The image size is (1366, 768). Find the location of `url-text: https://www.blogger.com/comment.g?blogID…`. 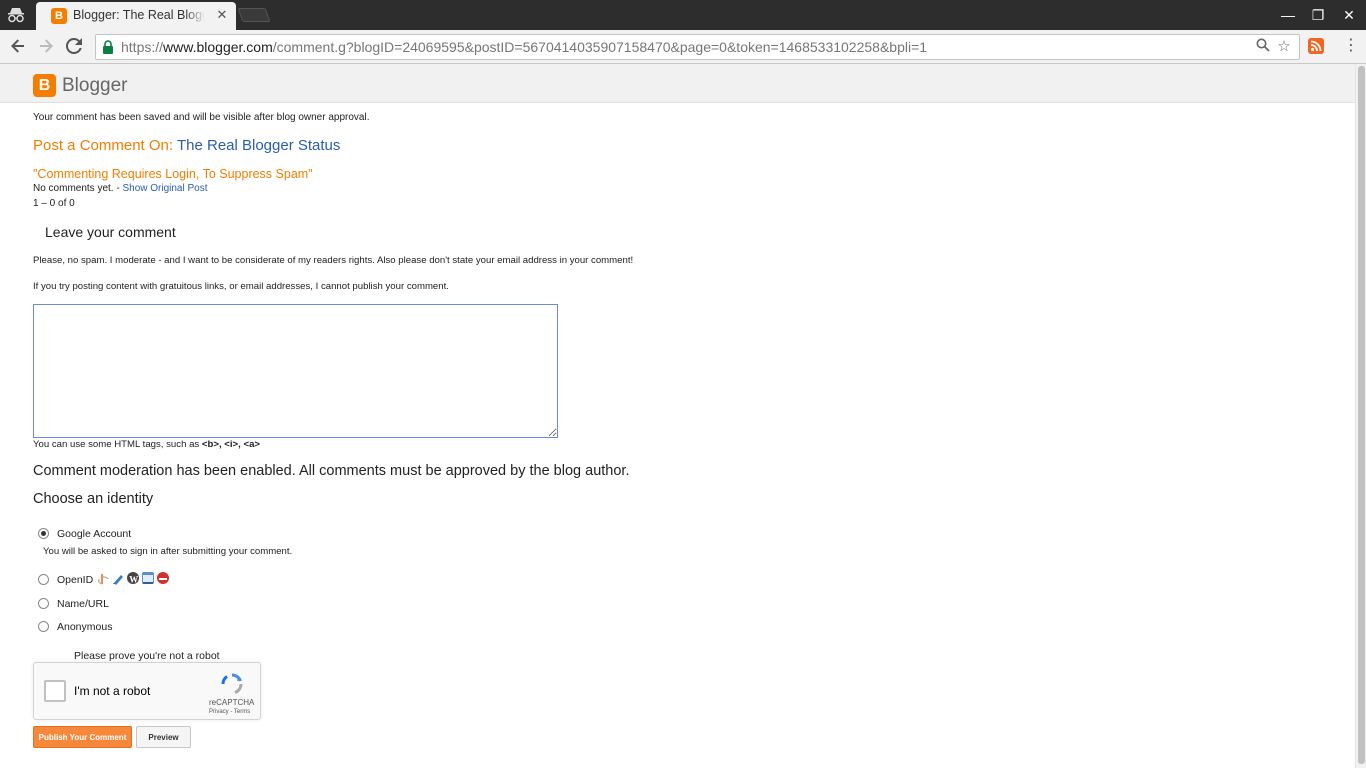

url-text: https://www.blogger.com/comment.g?blogID… is located at coordinates (524, 47).